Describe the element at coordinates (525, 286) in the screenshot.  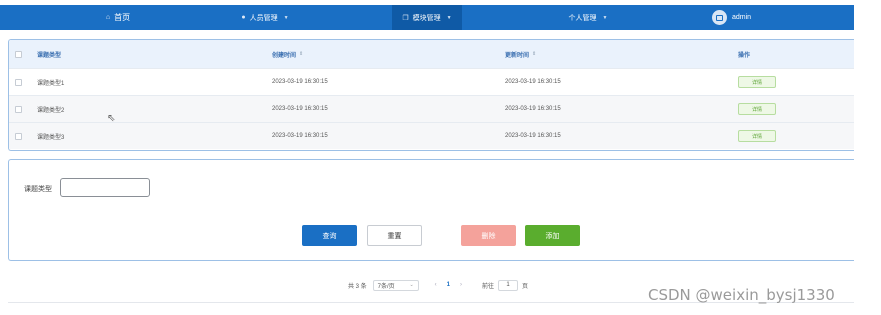
I see `page-unit-label: 页` at that location.